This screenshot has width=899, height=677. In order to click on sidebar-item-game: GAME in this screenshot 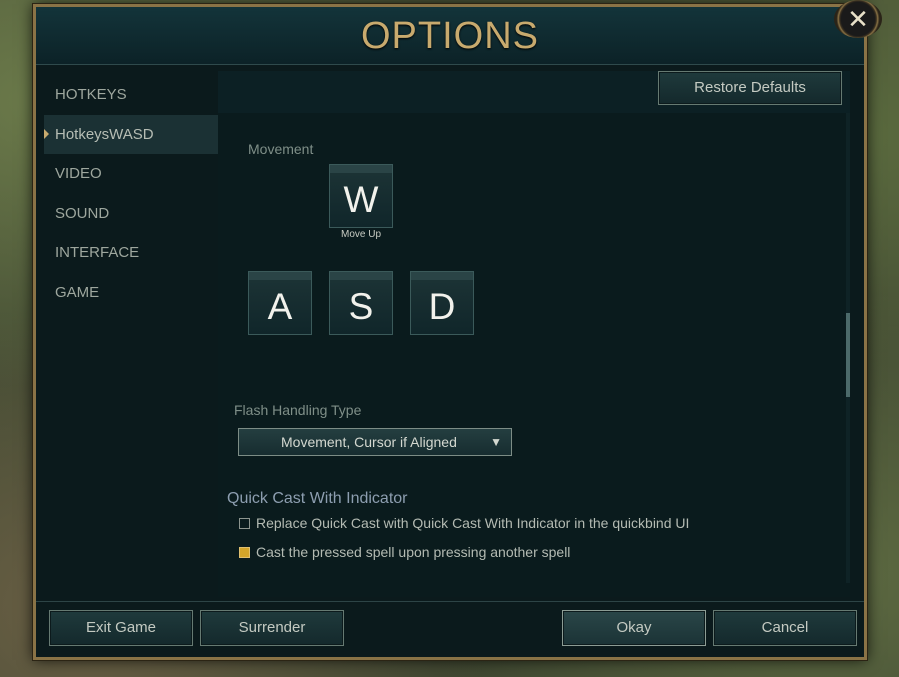, I will do `click(131, 293)`.